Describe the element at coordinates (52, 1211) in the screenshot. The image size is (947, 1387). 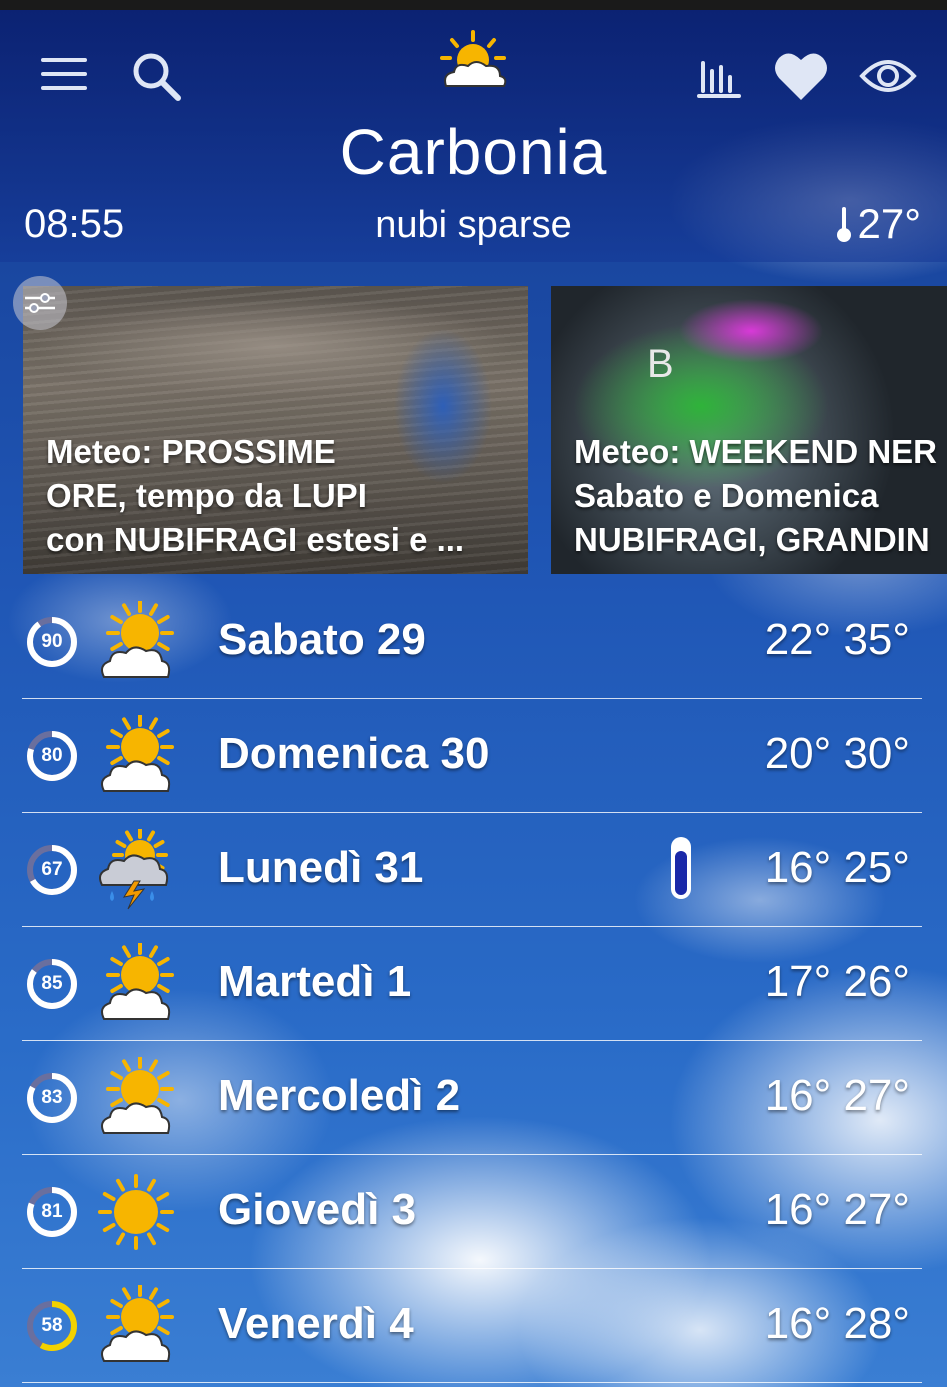
I see `reliability-score: 81` at that location.